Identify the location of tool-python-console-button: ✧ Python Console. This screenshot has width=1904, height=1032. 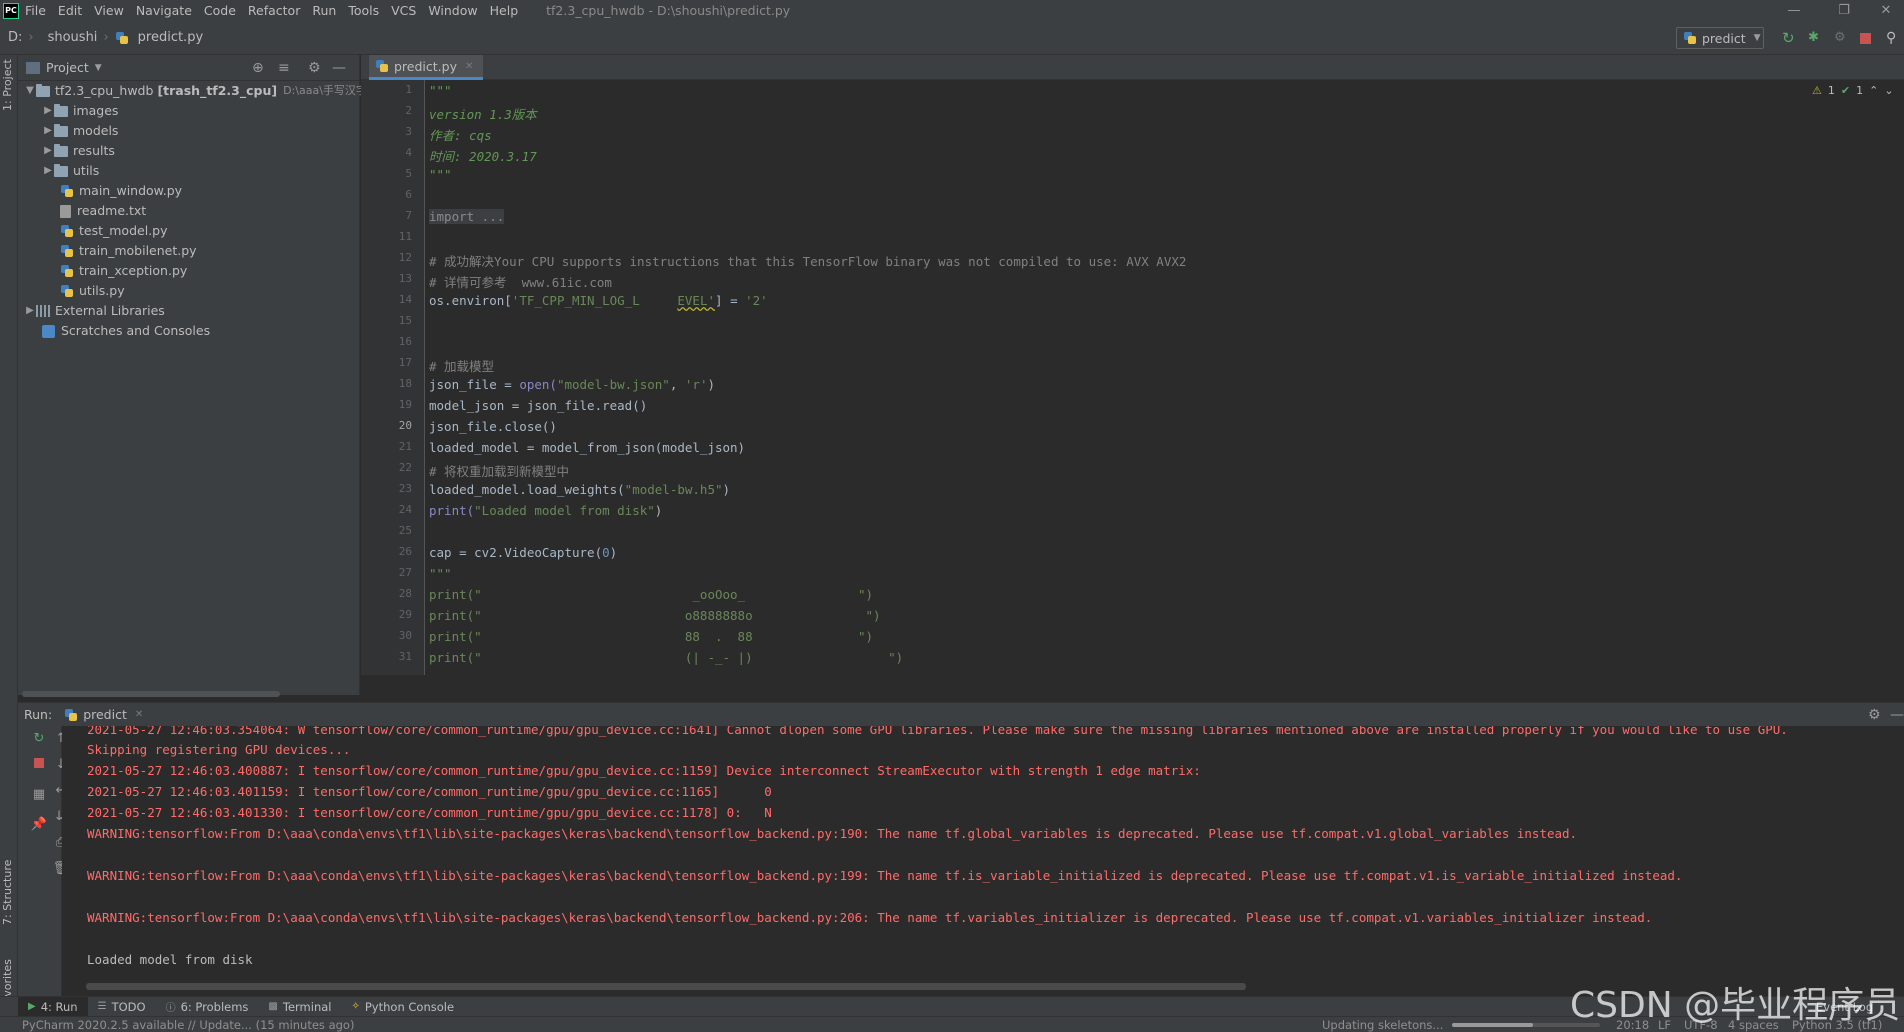
(402, 1007).